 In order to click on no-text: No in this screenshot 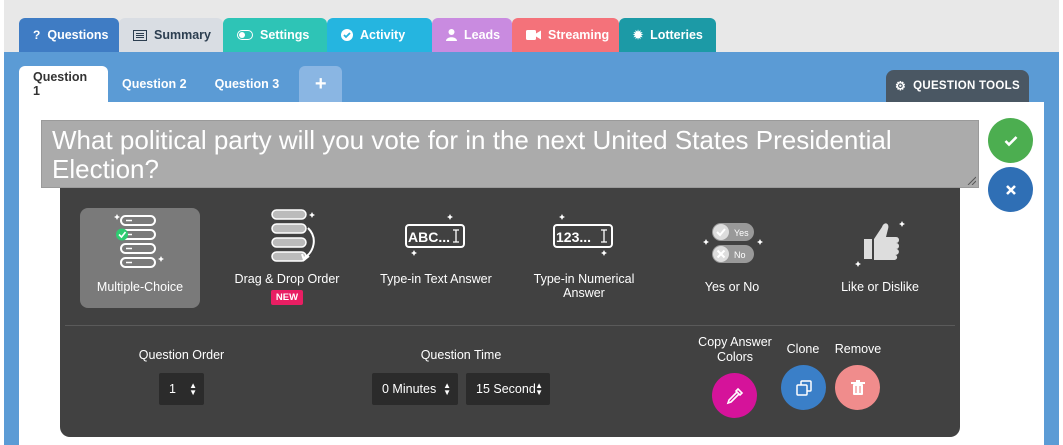, I will do `click(740, 255)`.